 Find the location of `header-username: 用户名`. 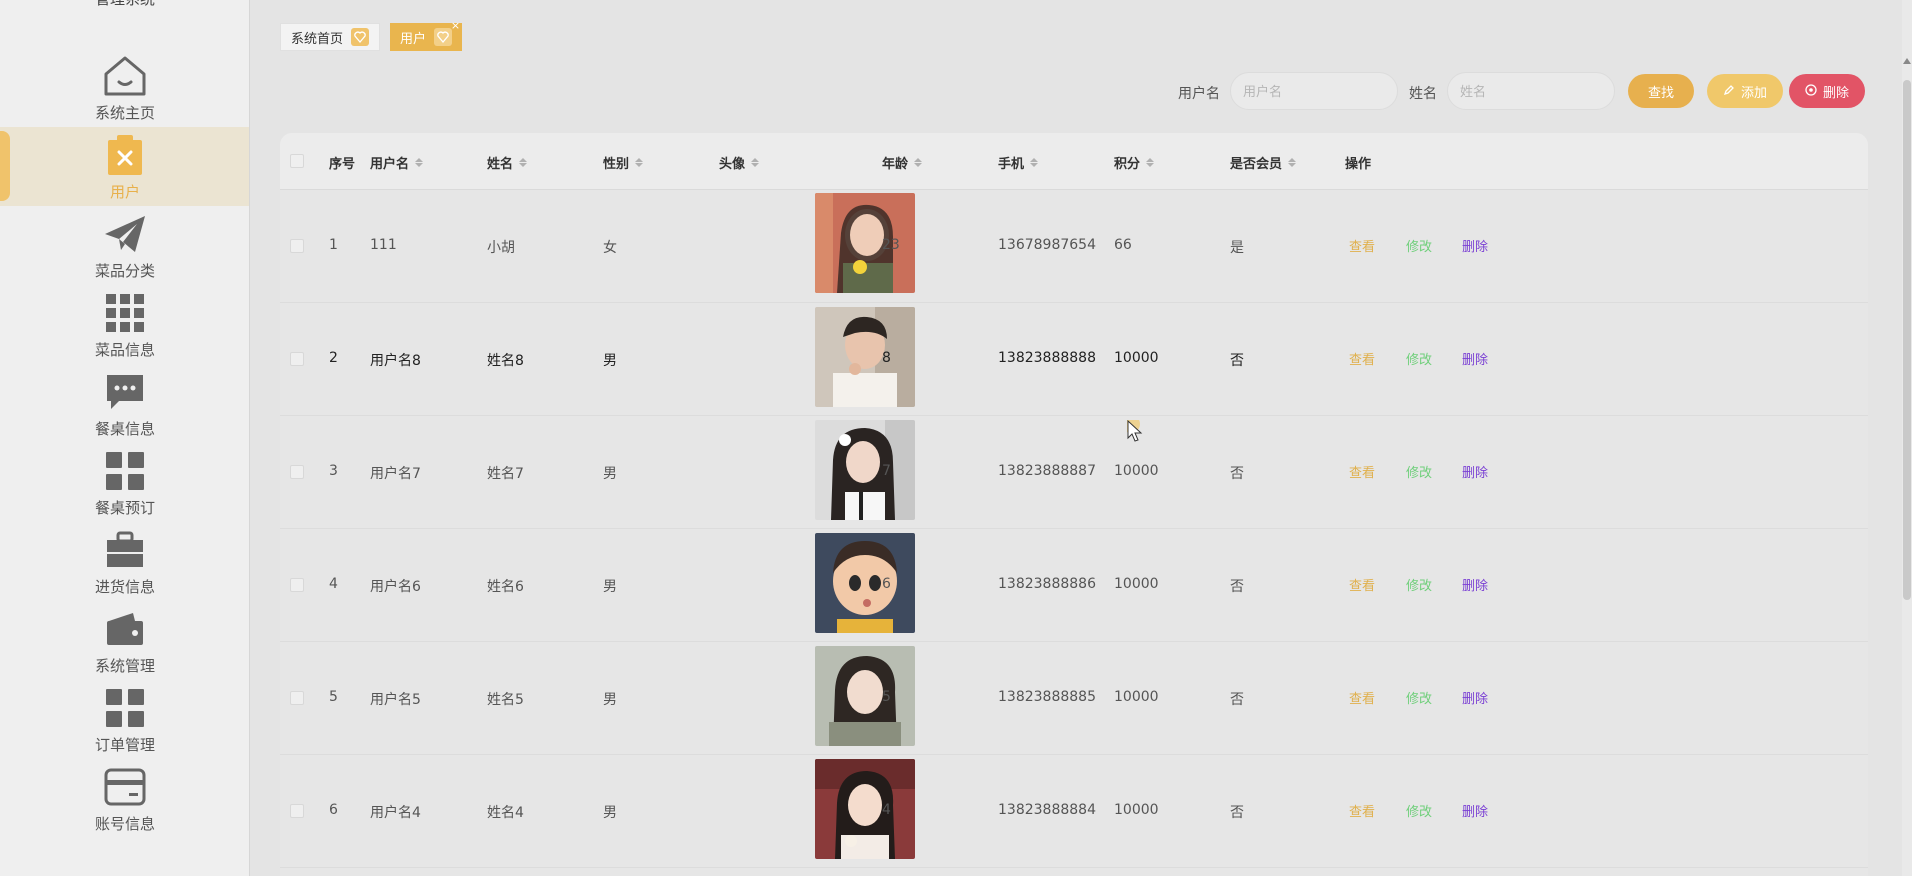

header-username: 用户名 is located at coordinates (397, 162).